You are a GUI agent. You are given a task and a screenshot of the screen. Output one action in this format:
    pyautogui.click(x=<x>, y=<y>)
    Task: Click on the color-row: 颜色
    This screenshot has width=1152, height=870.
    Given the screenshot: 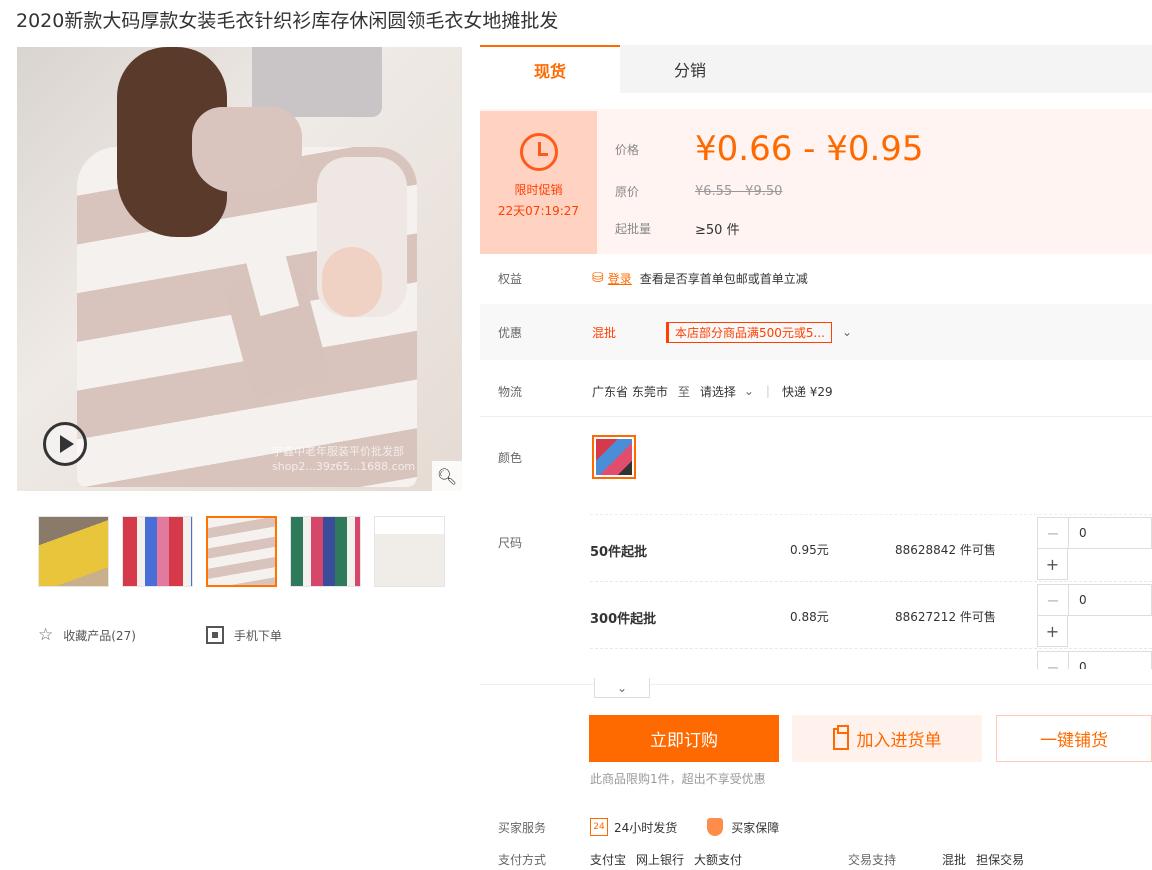 What is the action you would take?
    pyautogui.click(x=816, y=457)
    